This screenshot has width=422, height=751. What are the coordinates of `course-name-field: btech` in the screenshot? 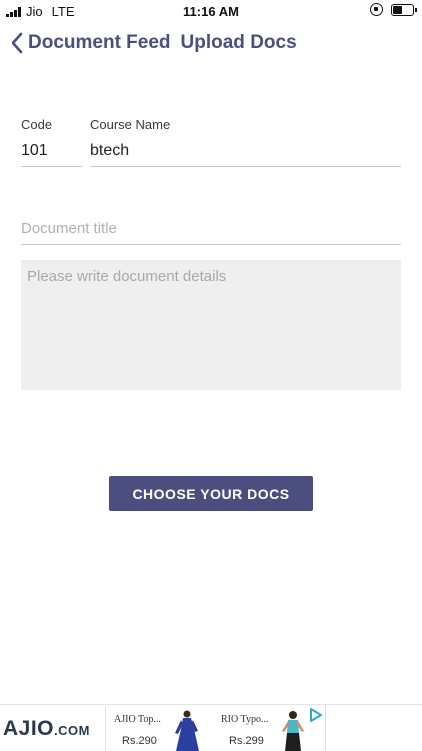 It's located at (109, 151).